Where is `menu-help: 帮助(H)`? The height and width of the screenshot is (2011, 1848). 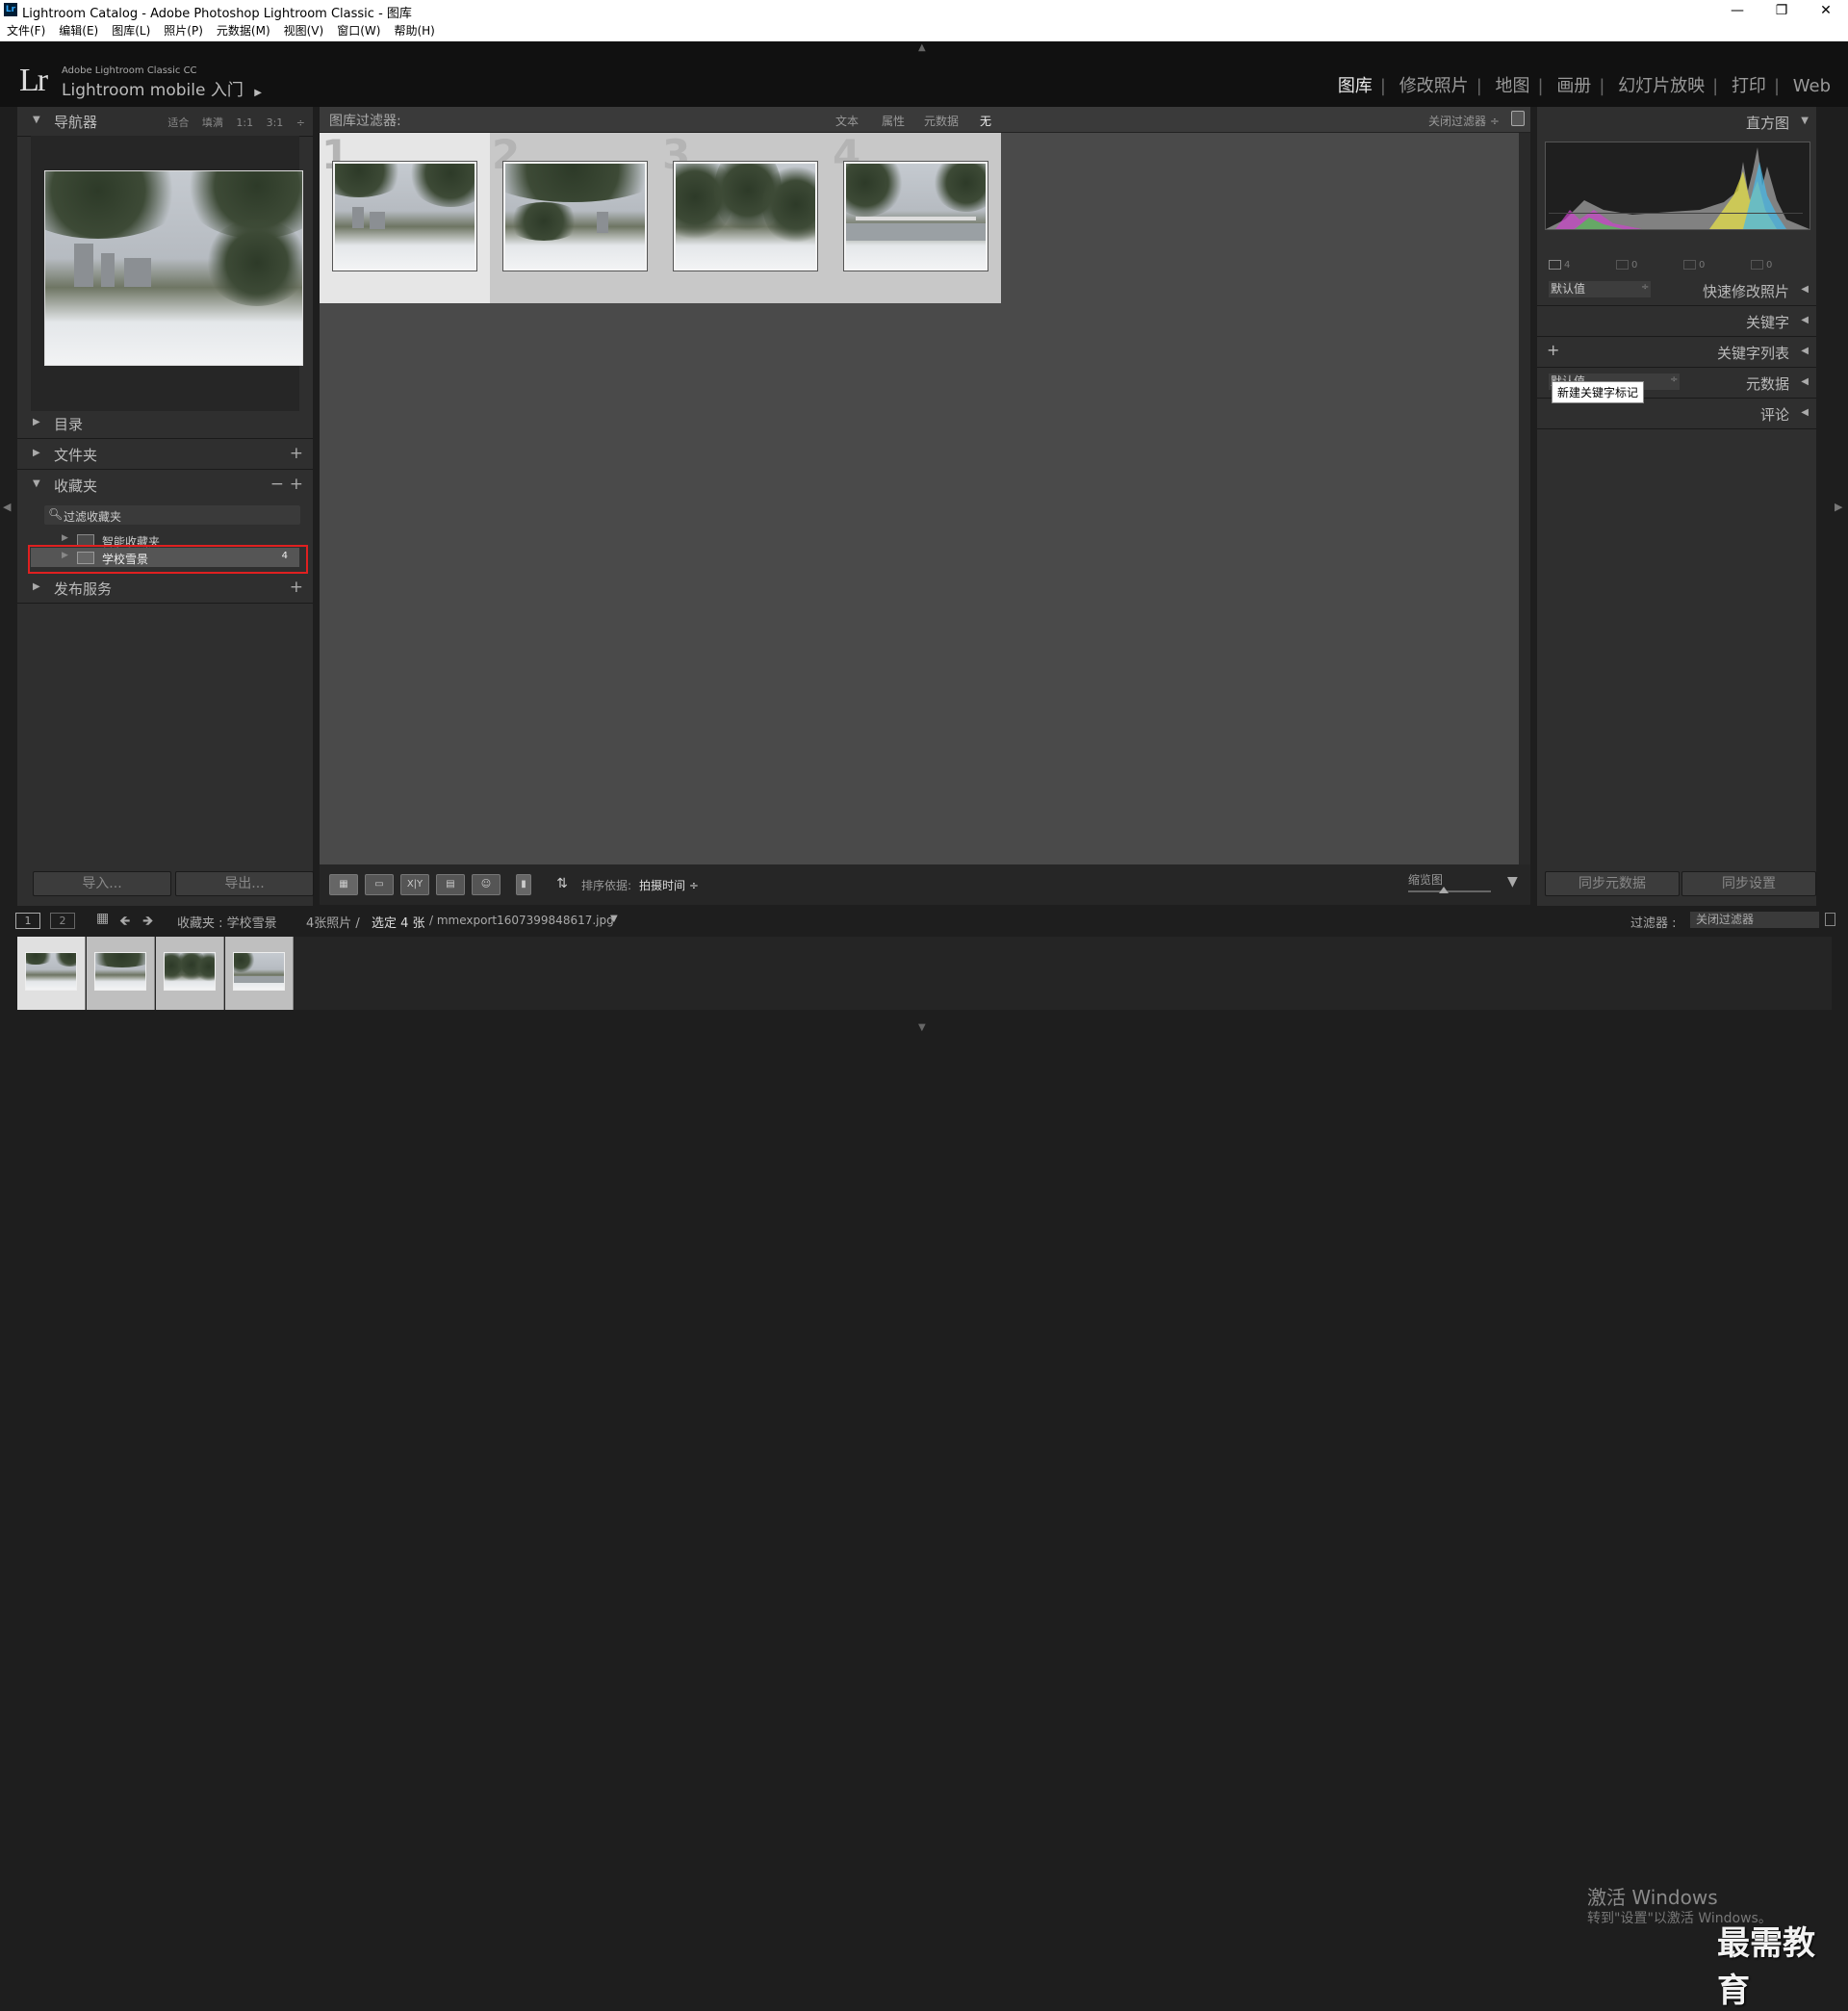
menu-help: 帮助(H) is located at coordinates (414, 31).